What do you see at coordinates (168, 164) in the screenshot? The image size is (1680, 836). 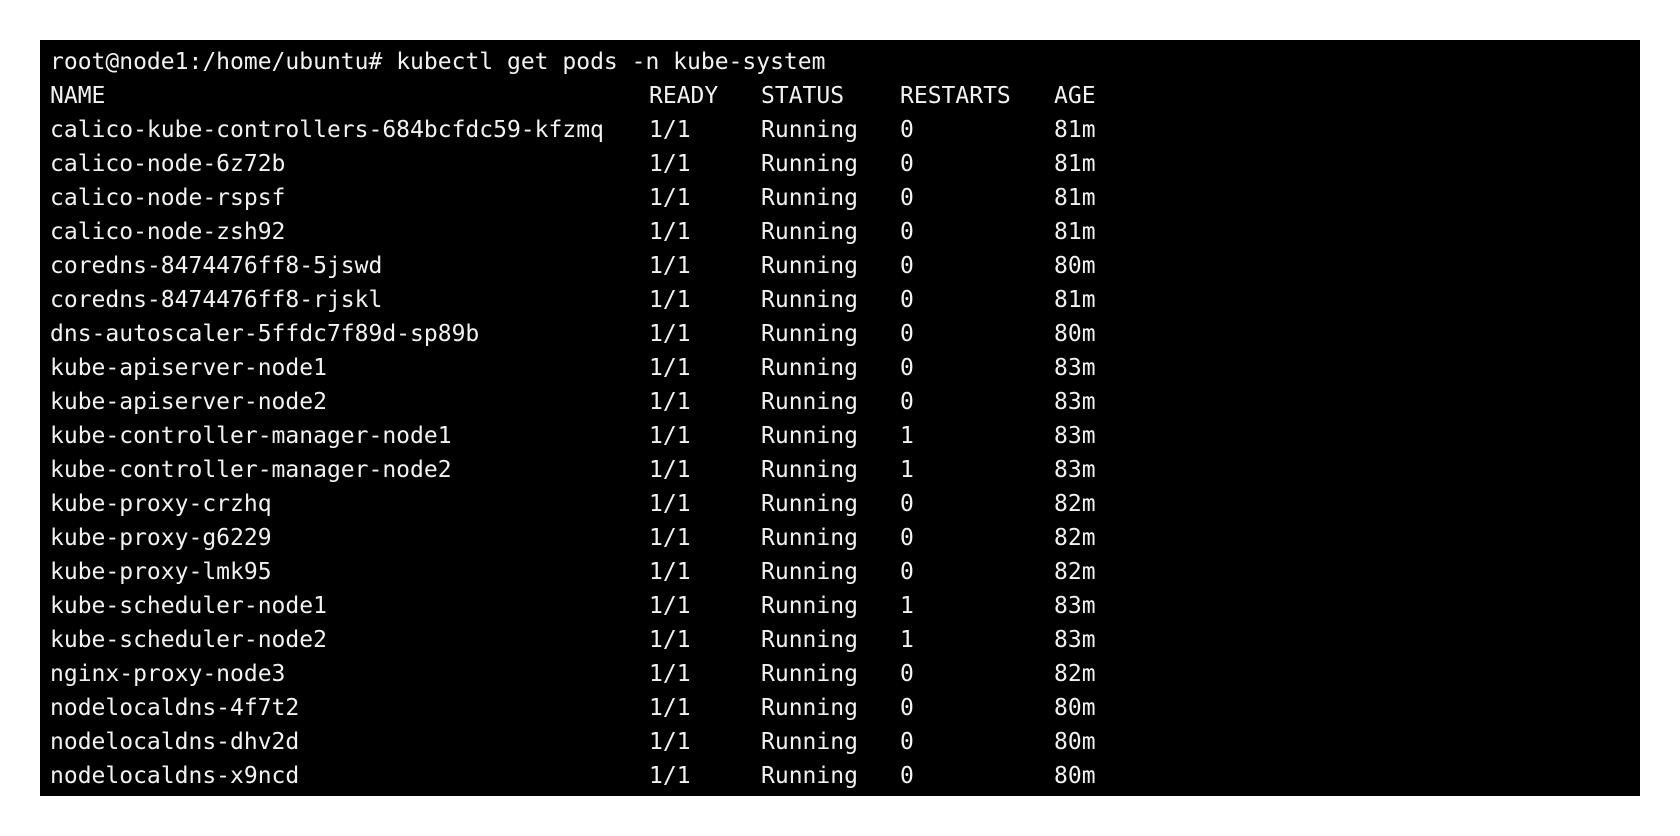 I see `pod-name: calico-node-6z72b` at bounding box center [168, 164].